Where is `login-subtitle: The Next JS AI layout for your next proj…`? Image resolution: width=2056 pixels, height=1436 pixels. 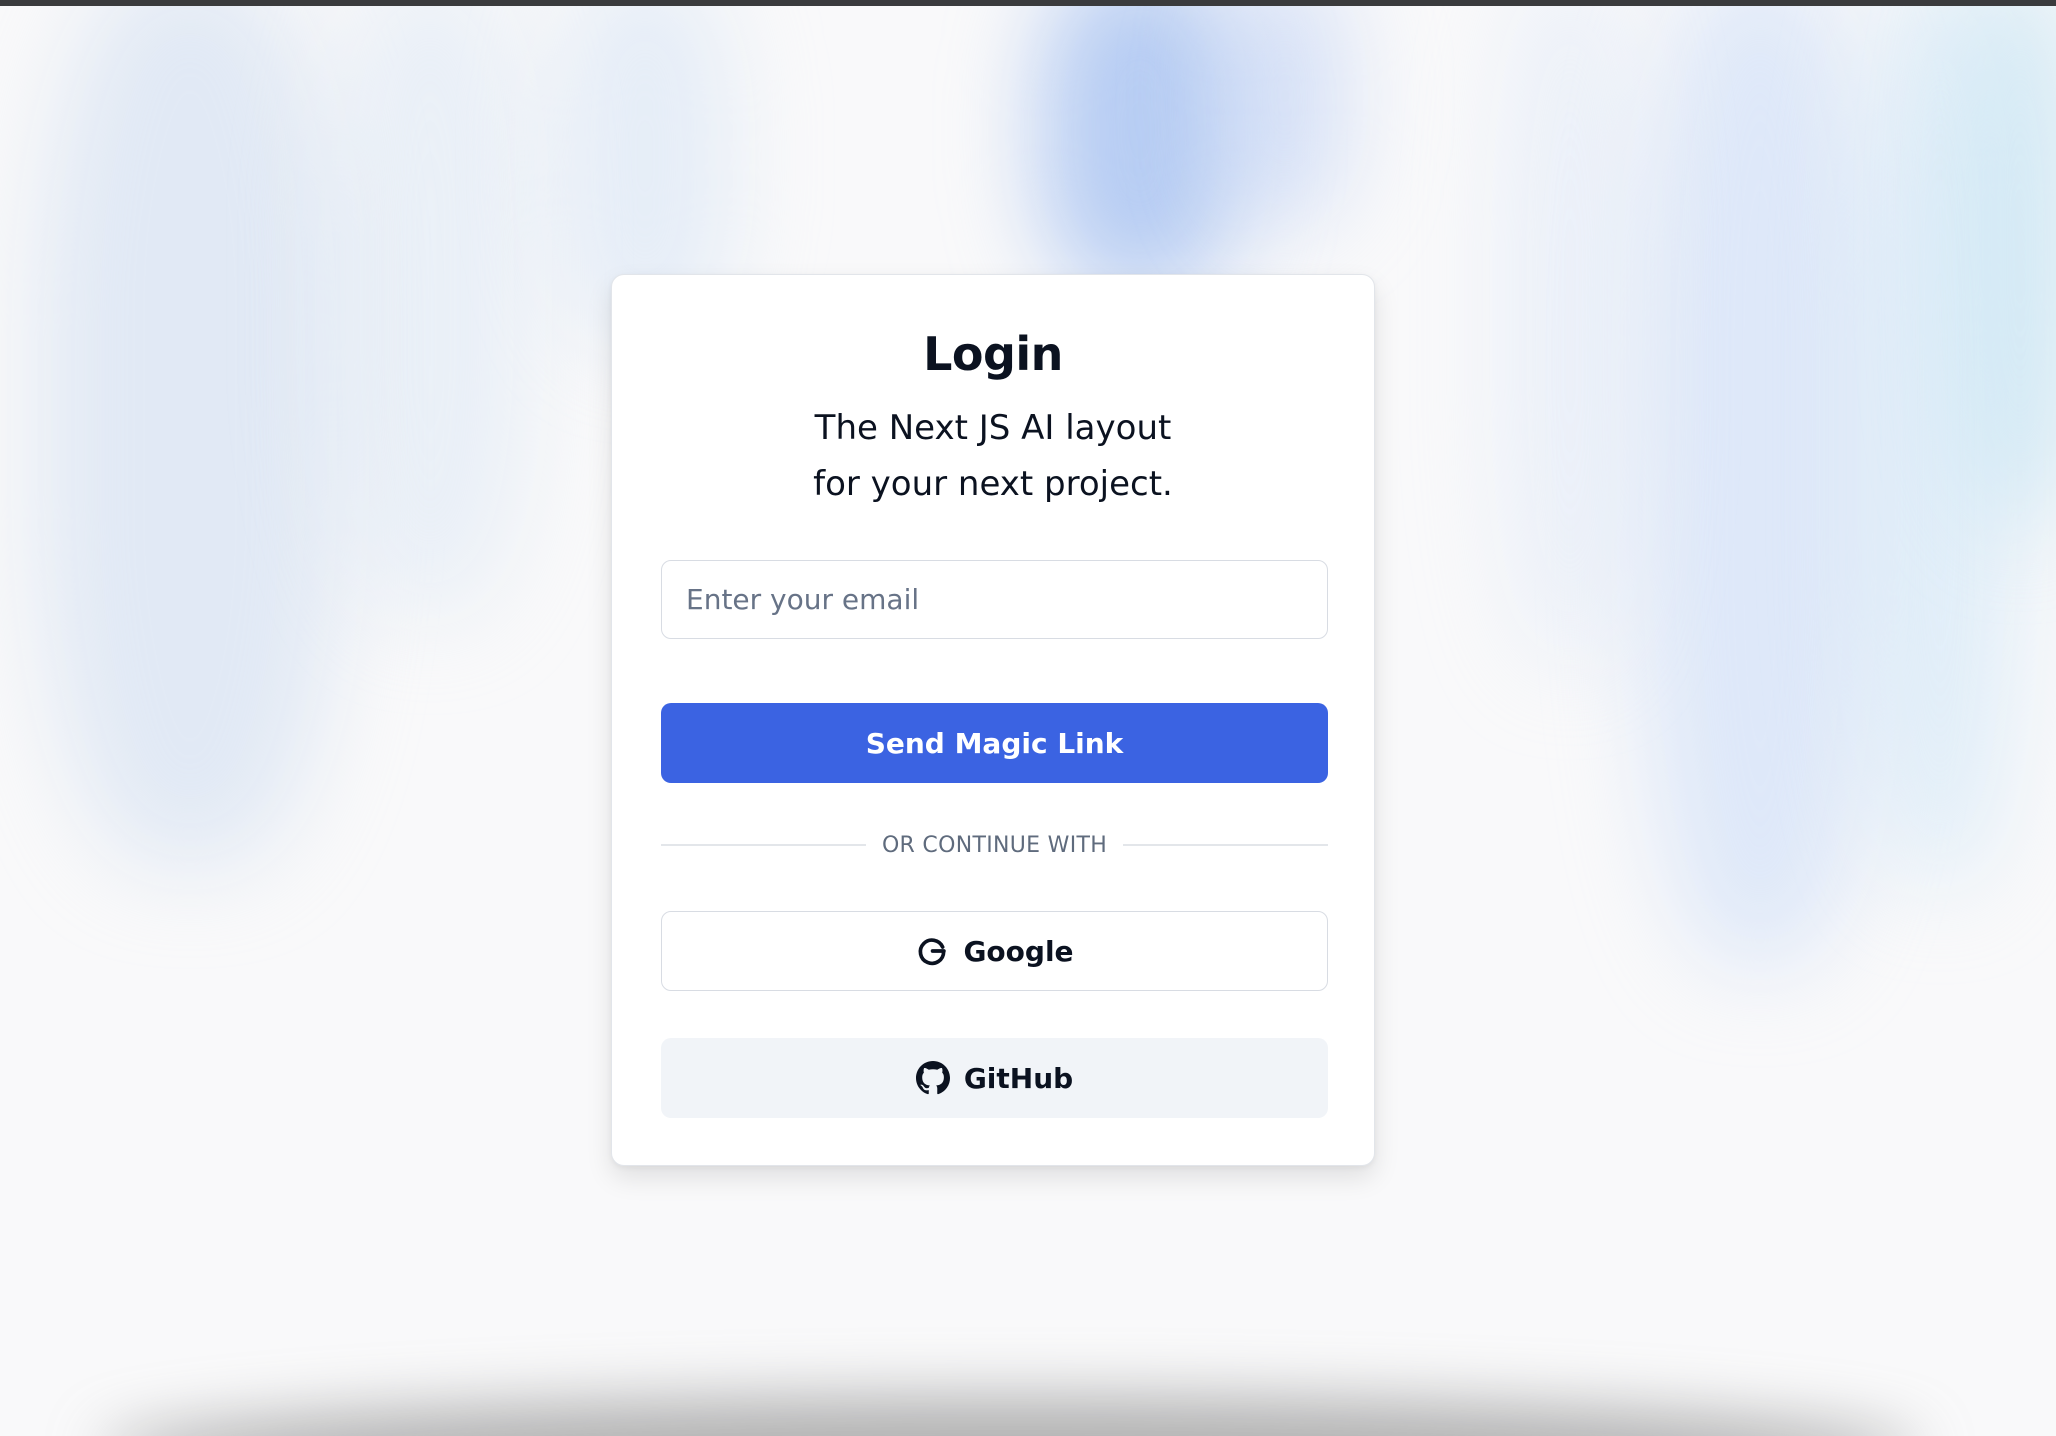
login-subtitle: The Next JS AI layout for your next proj… is located at coordinates (993, 456).